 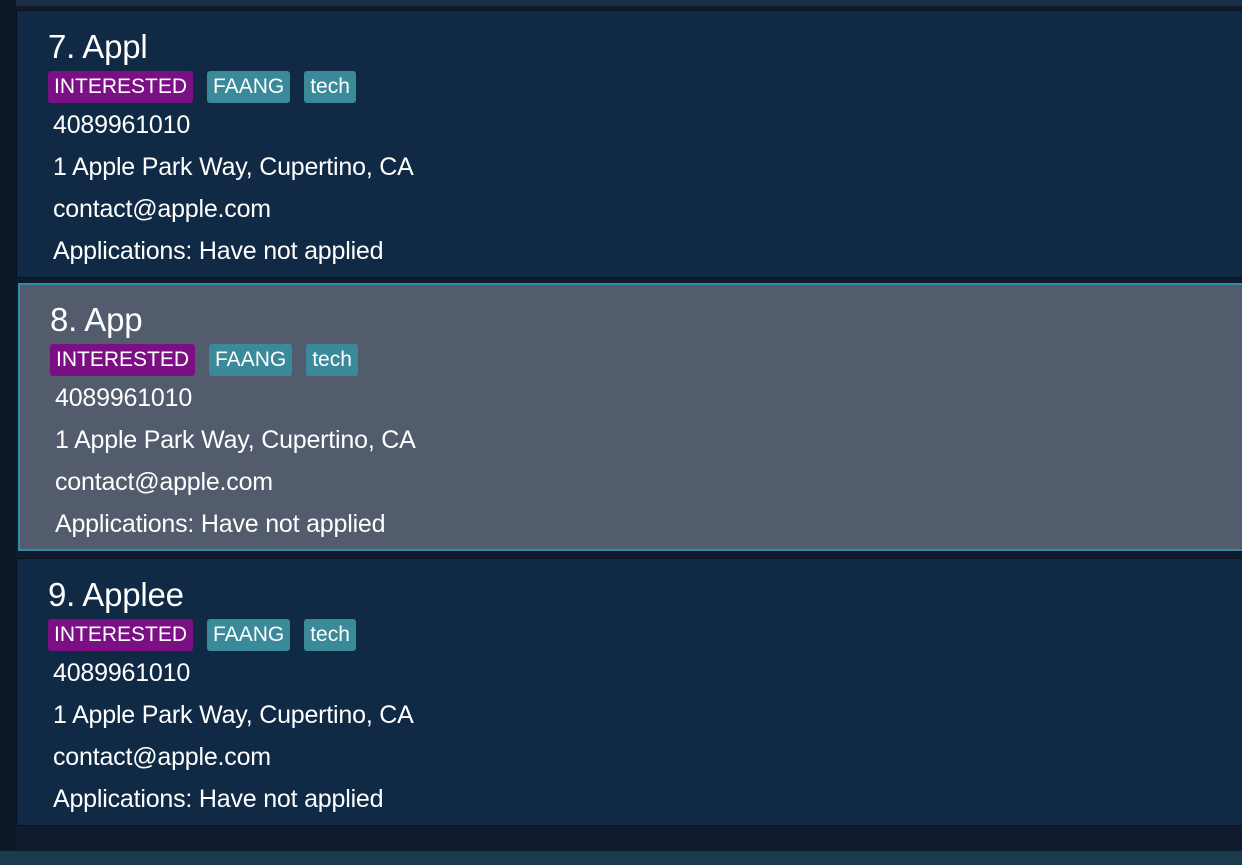 What do you see at coordinates (64, 319) in the screenshot?
I see `company-index: 8.` at bounding box center [64, 319].